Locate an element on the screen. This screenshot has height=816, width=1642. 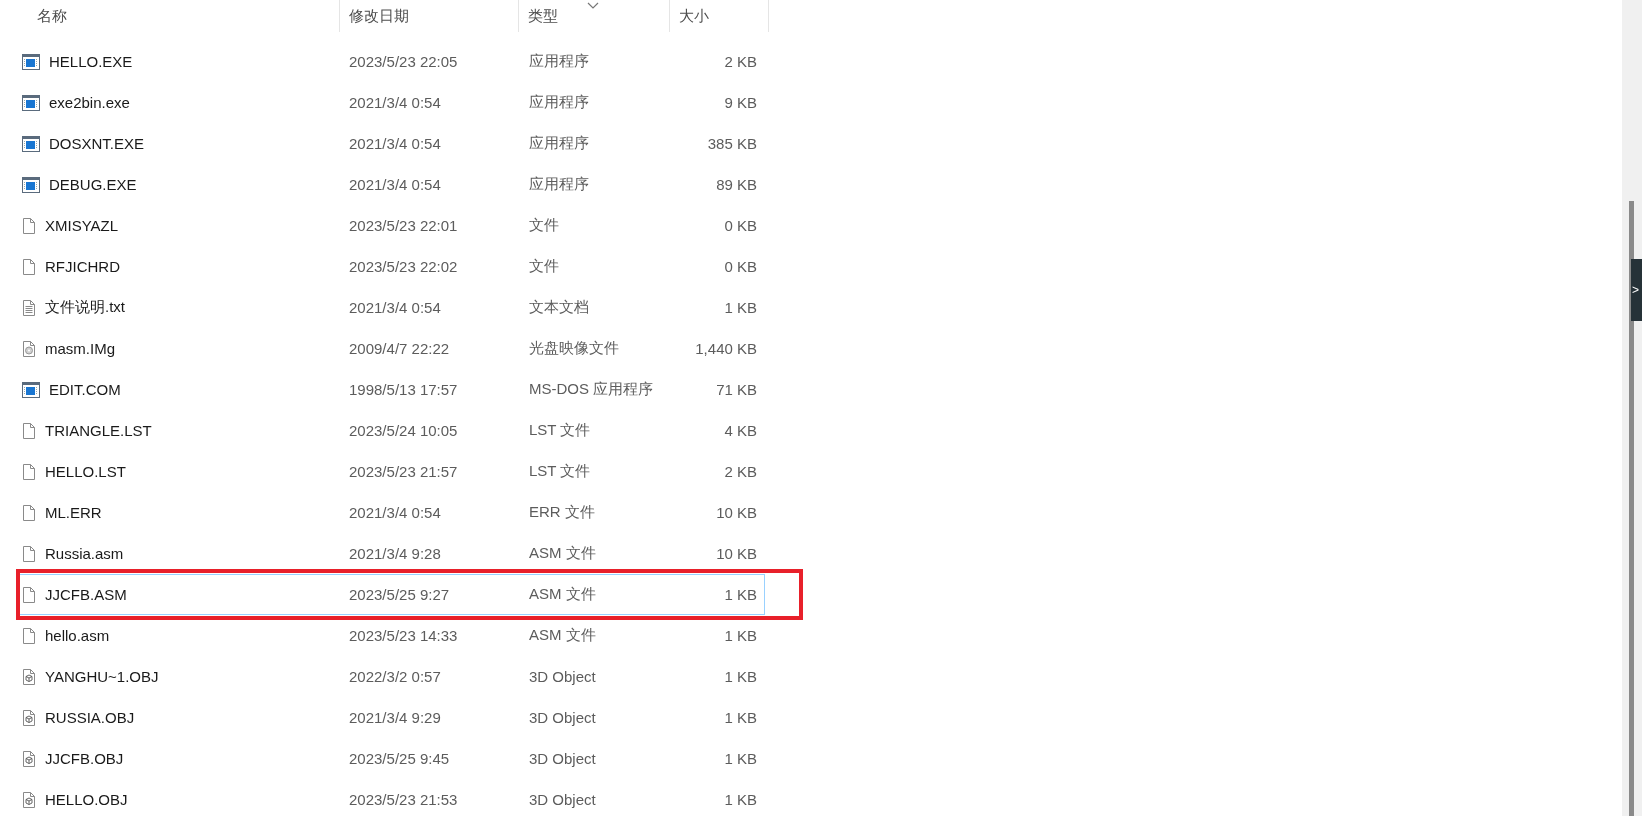
file-size: 0 KB is located at coordinates (740, 225).